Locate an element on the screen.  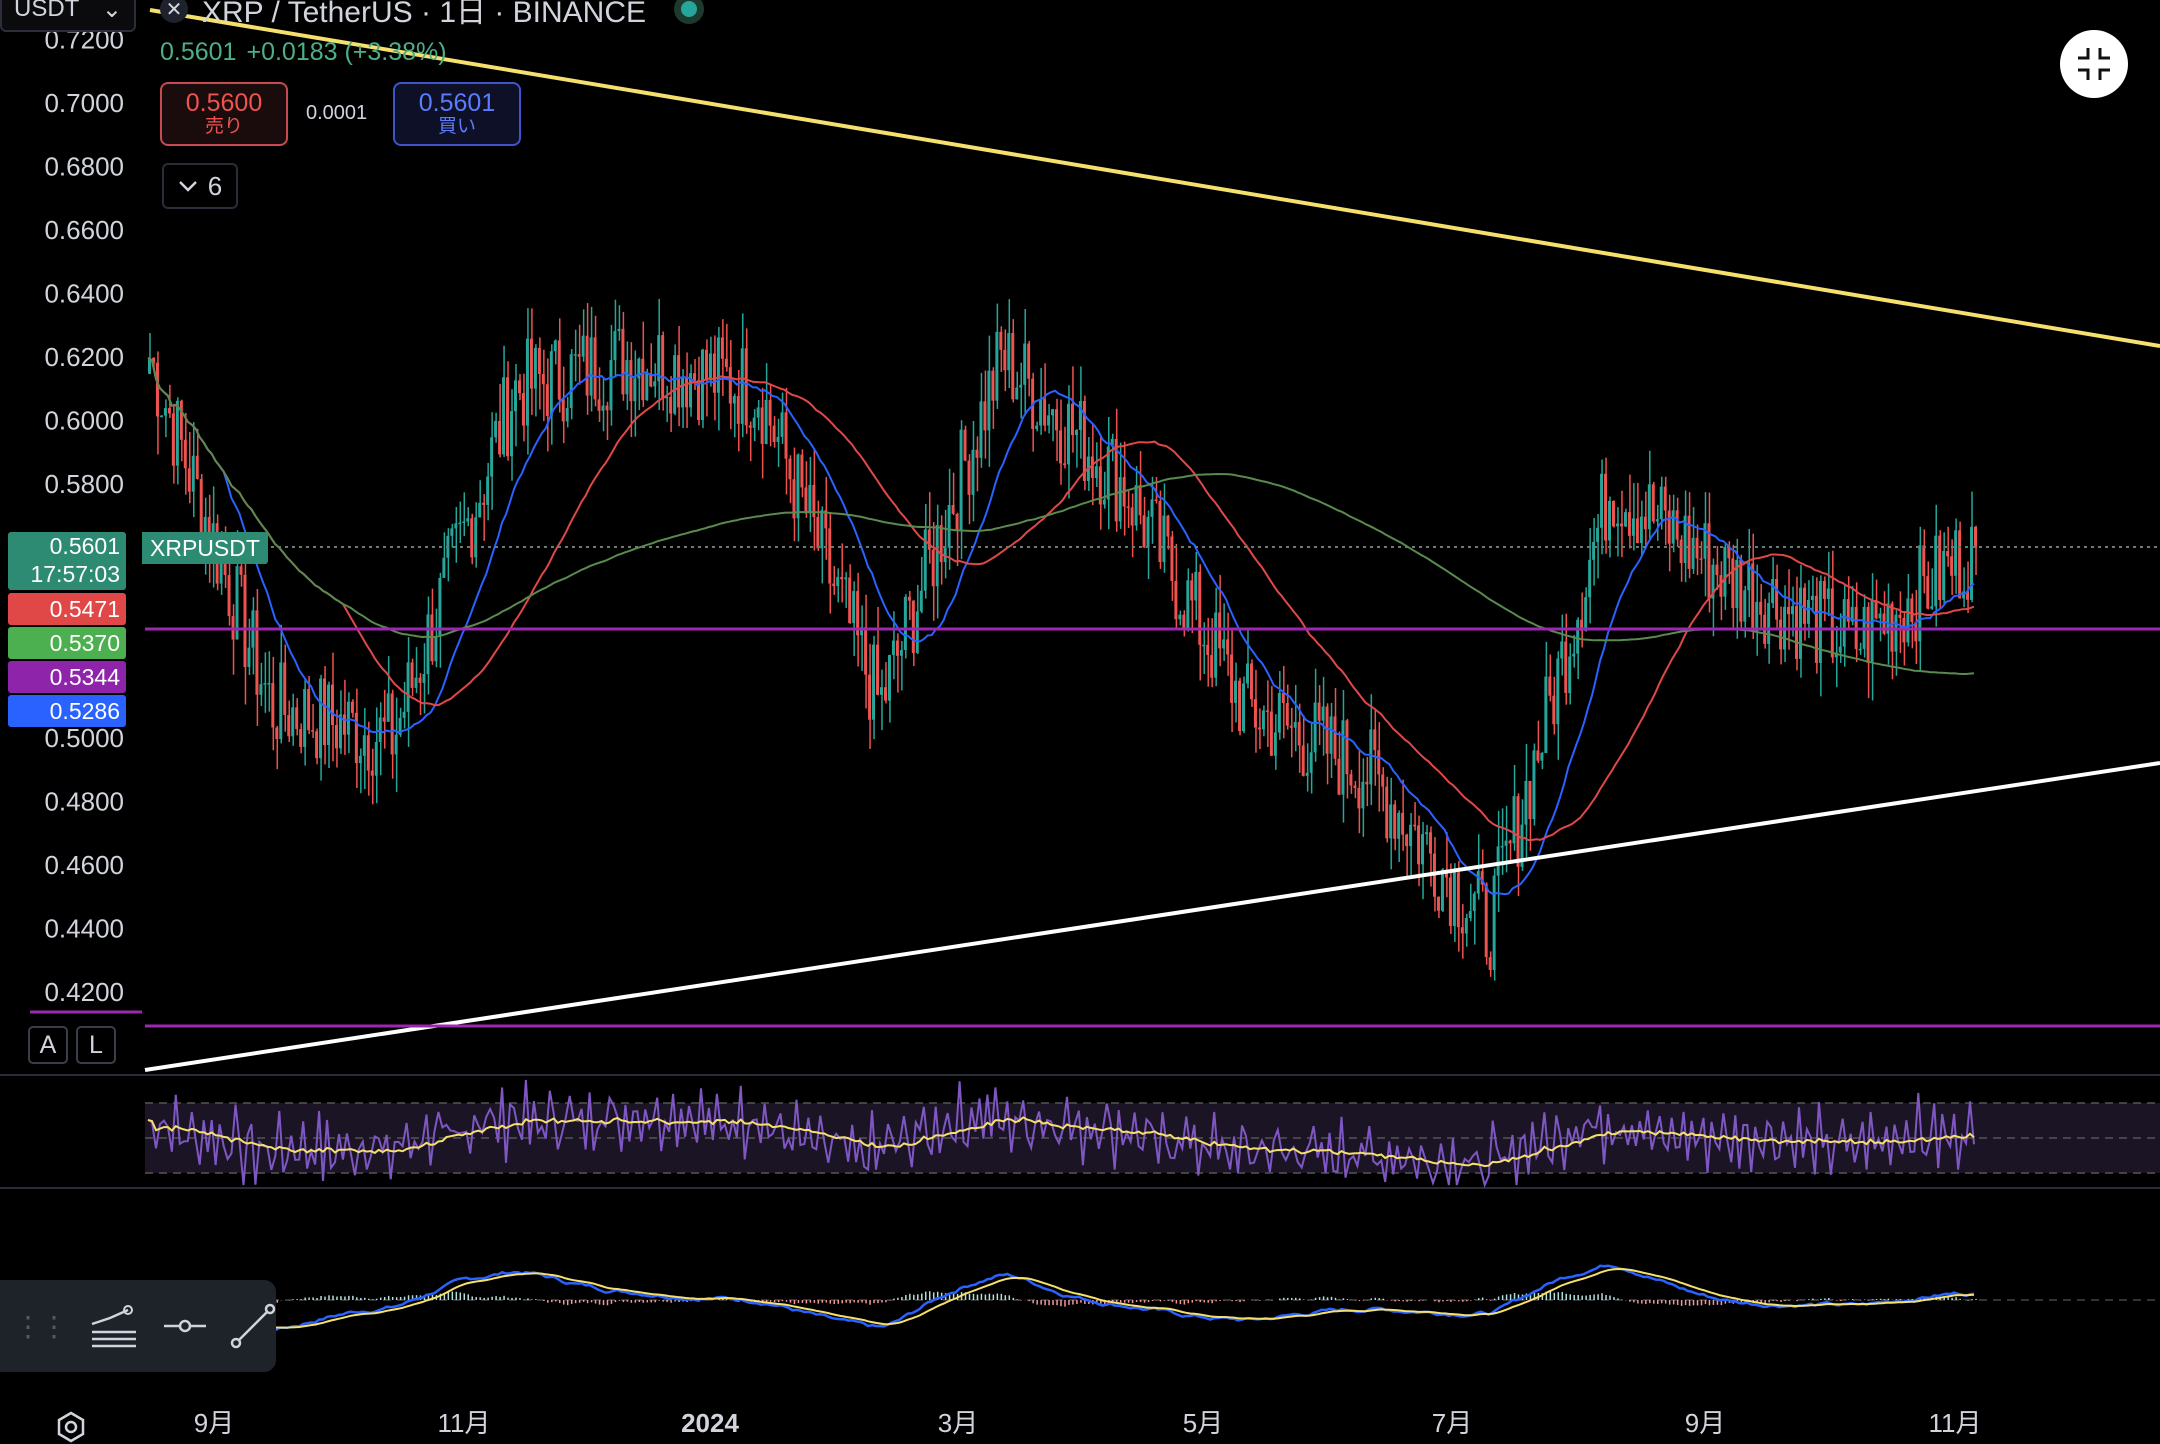
settings-icon is located at coordinates (71, 1427).